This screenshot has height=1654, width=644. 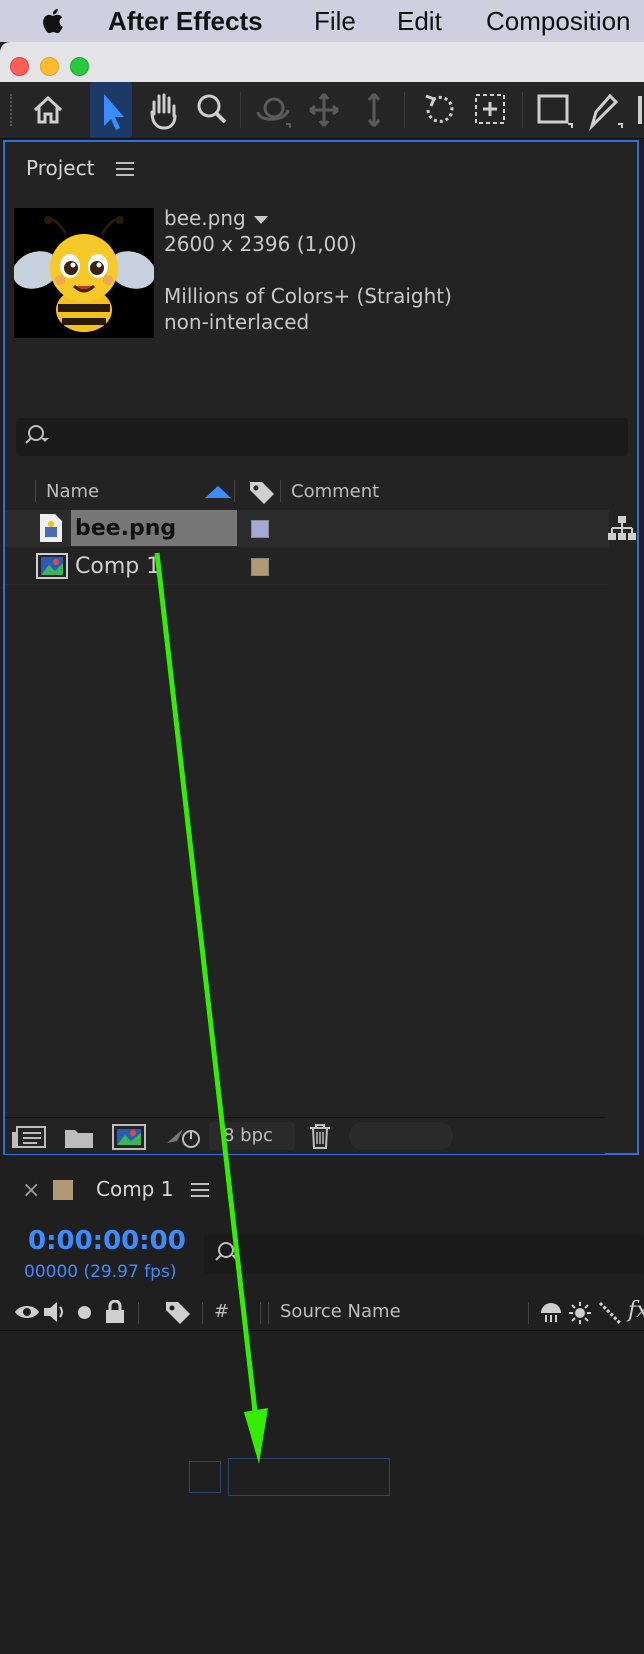 I want to click on project-item-name: Comp 1, so click(x=117, y=566).